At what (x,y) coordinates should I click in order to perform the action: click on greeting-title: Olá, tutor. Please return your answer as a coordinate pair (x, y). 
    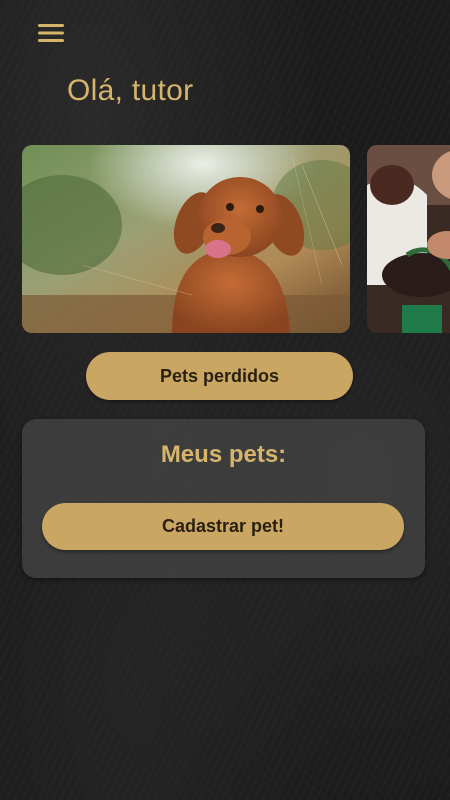
    Looking at the image, I should click on (130, 90).